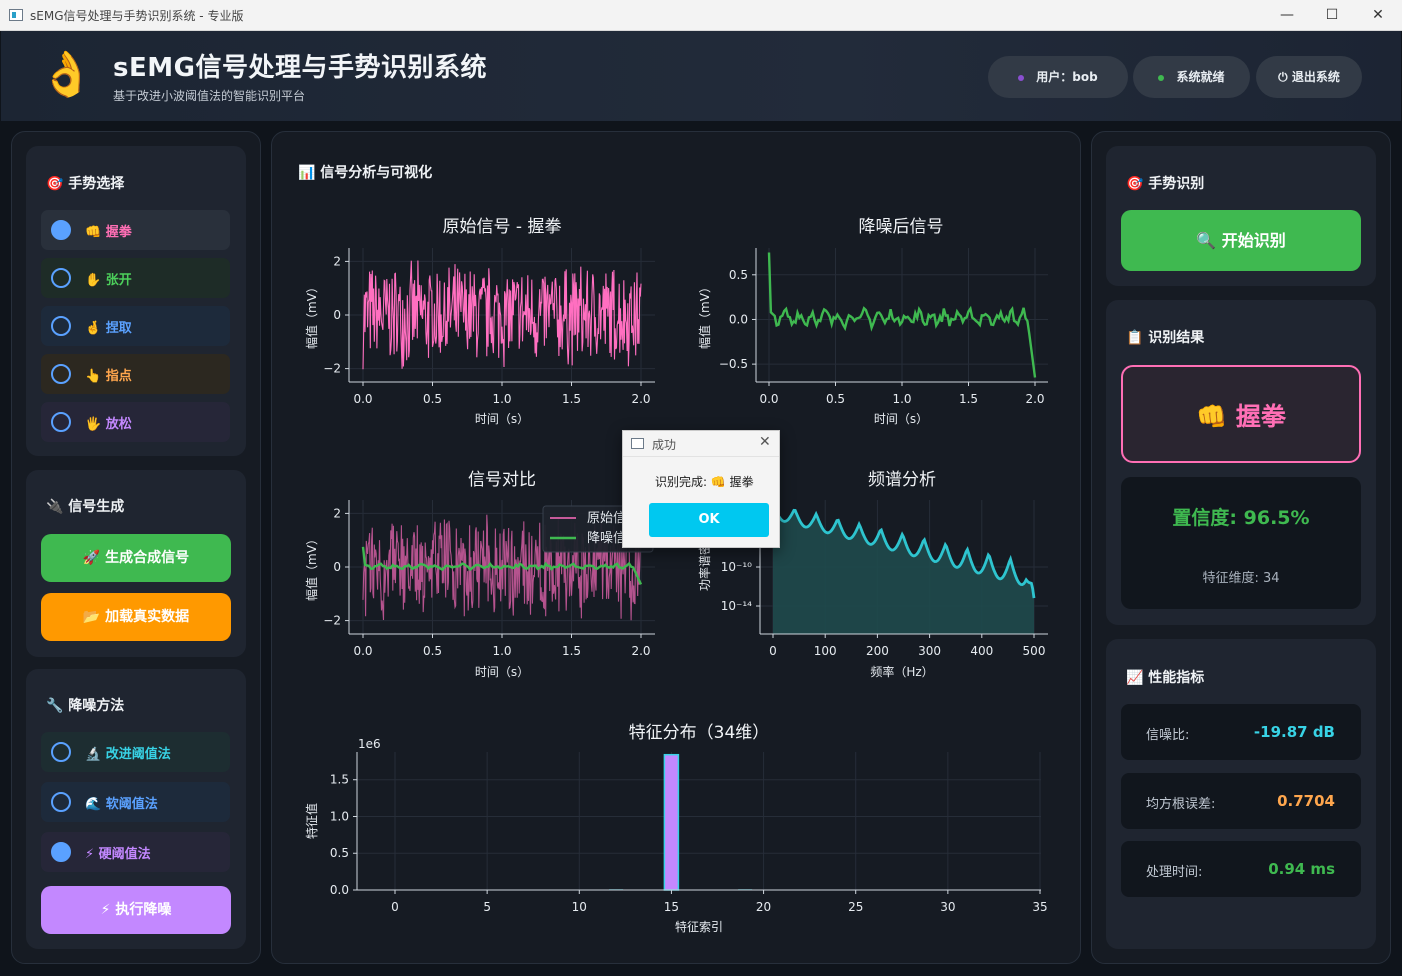 This screenshot has width=1402, height=976. I want to click on feat-xtick-label: 20, so click(763, 907).